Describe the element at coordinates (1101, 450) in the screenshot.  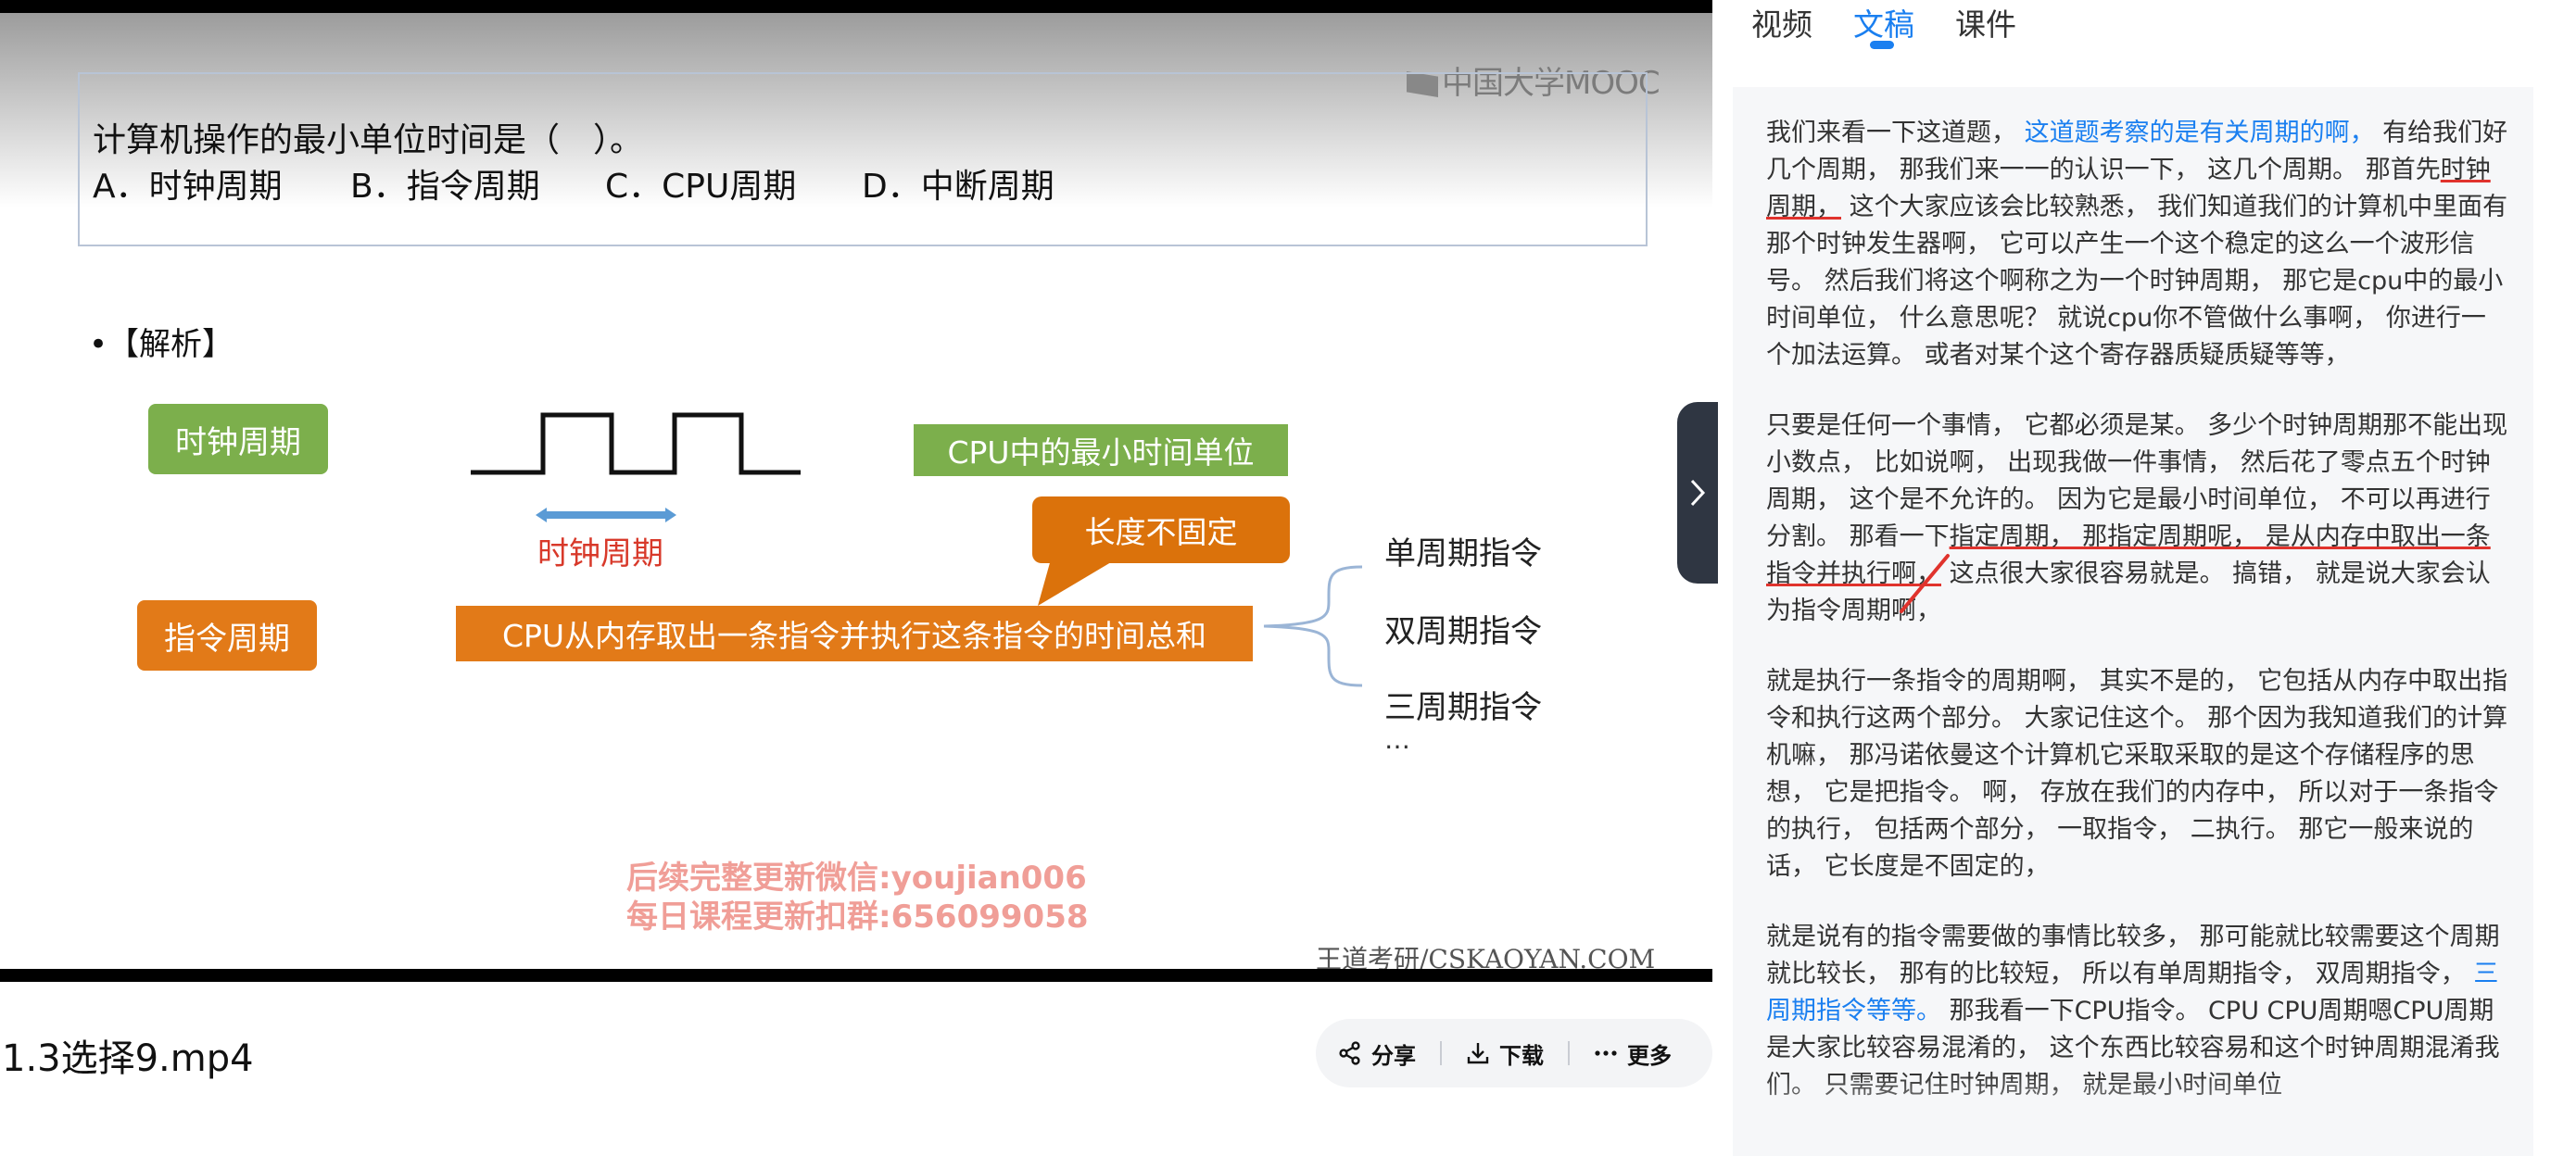
I see `min-time-unit-box: CPU中的最小时间单位` at that location.